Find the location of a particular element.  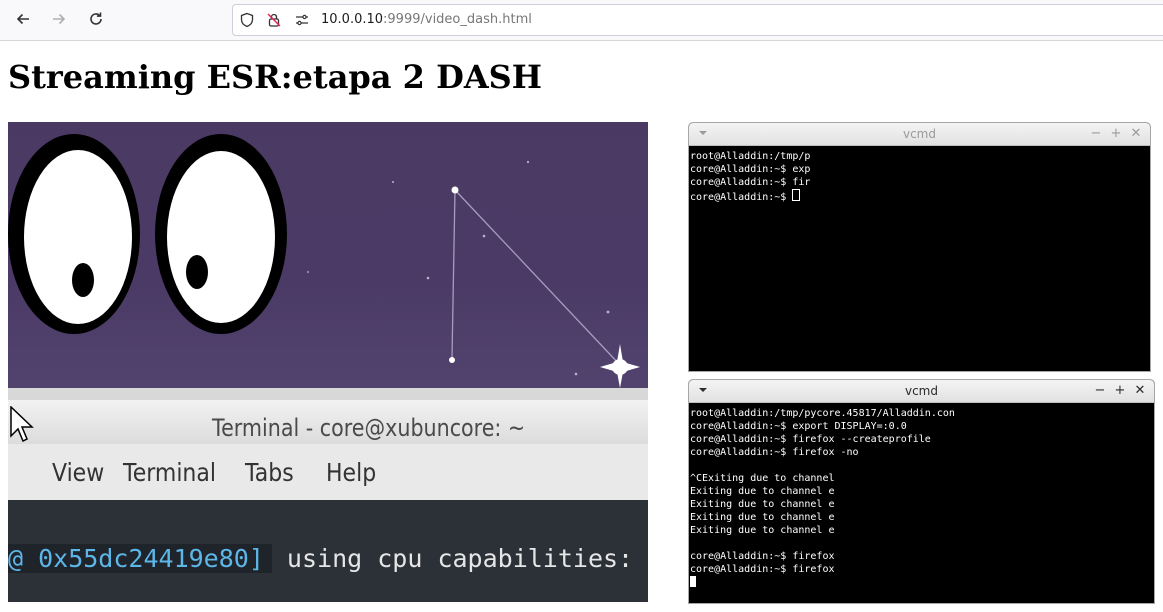

video-terminal-rest: using cpu capabilities: MMX2 SSE2 is located at coordinates (467, 558).